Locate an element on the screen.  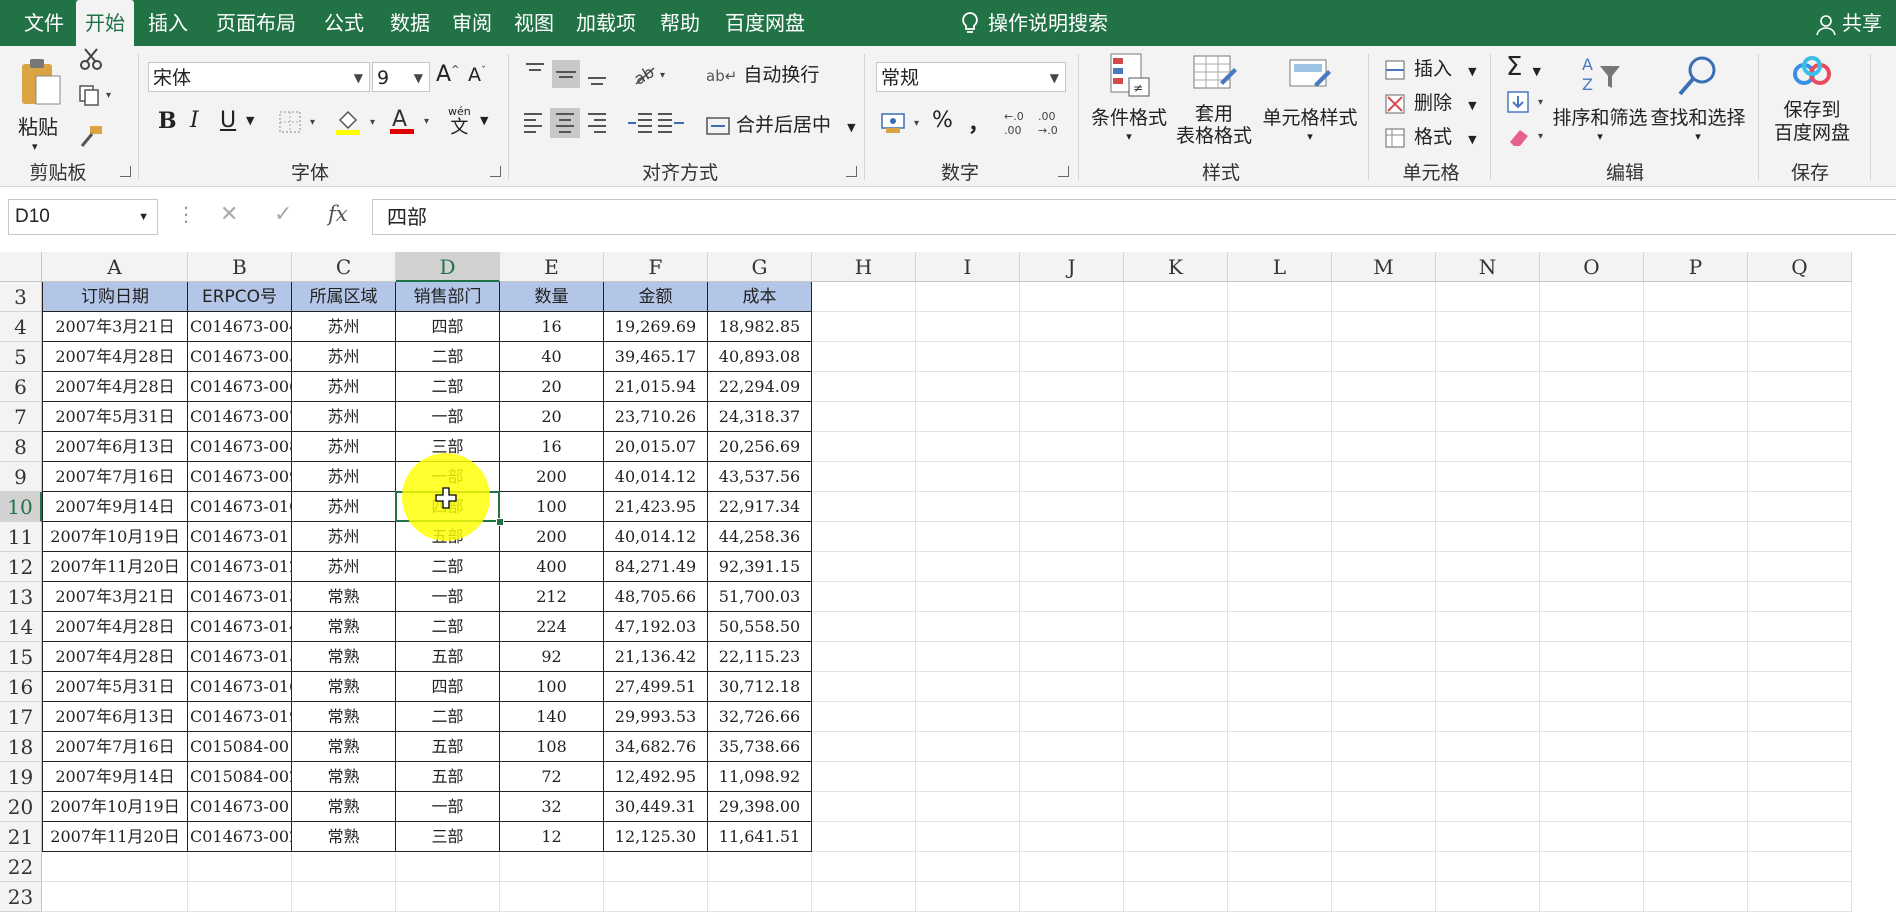
cell-styles-button: 单元格样式 ▾ is located at coordinates (1310, 97).